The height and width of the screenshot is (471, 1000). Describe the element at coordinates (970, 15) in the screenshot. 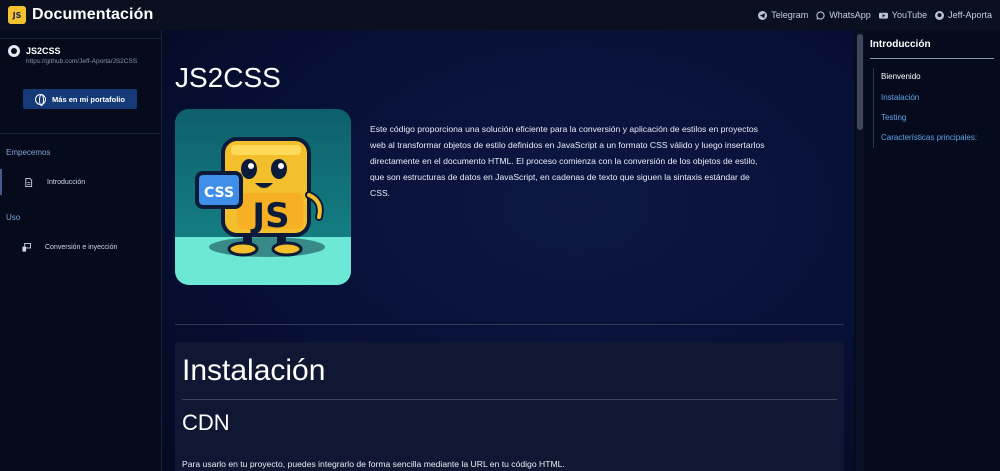

I see `github-label: Jeff-Aporta` at that location.